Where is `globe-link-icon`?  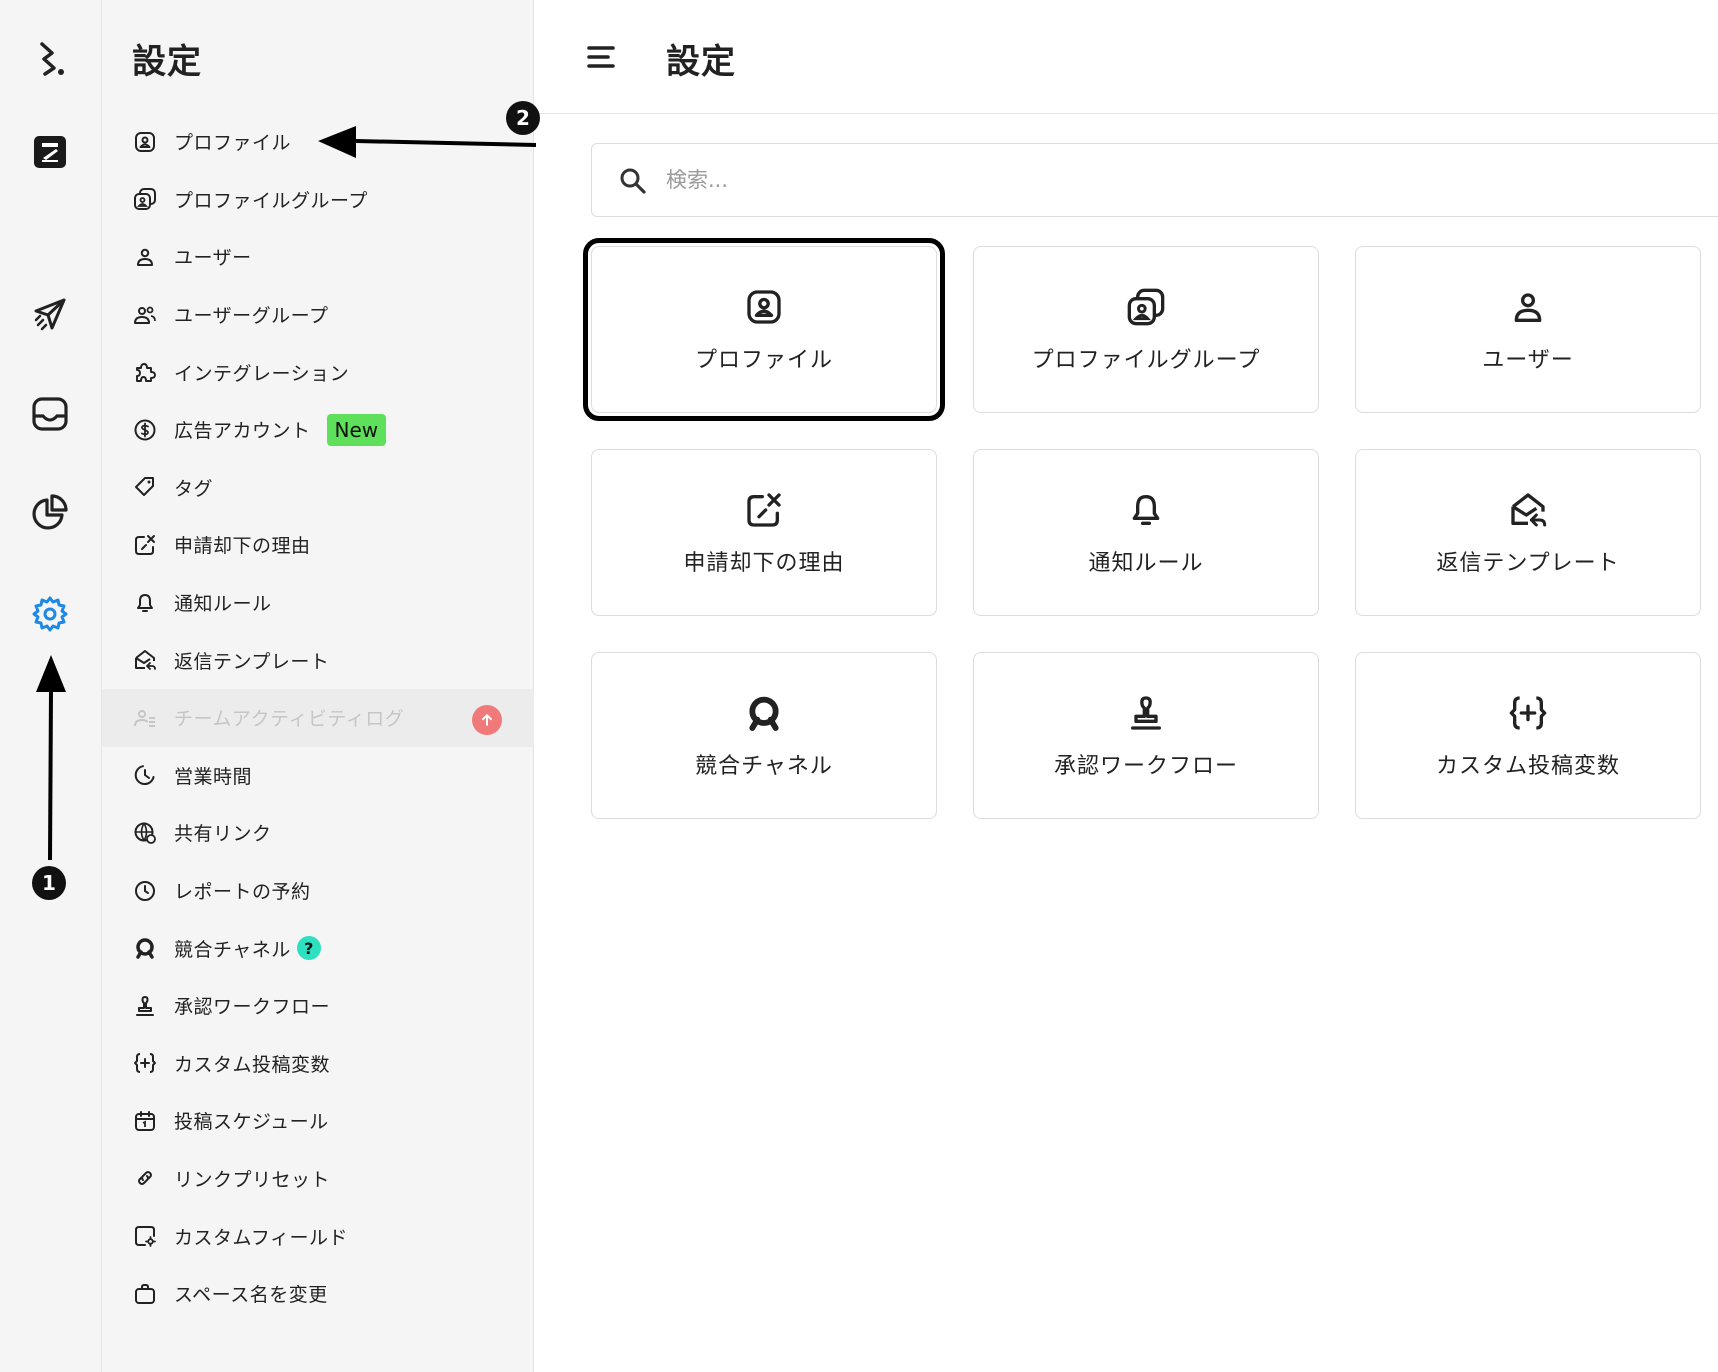
globe-link-icon is located at coordinates (145, 833).